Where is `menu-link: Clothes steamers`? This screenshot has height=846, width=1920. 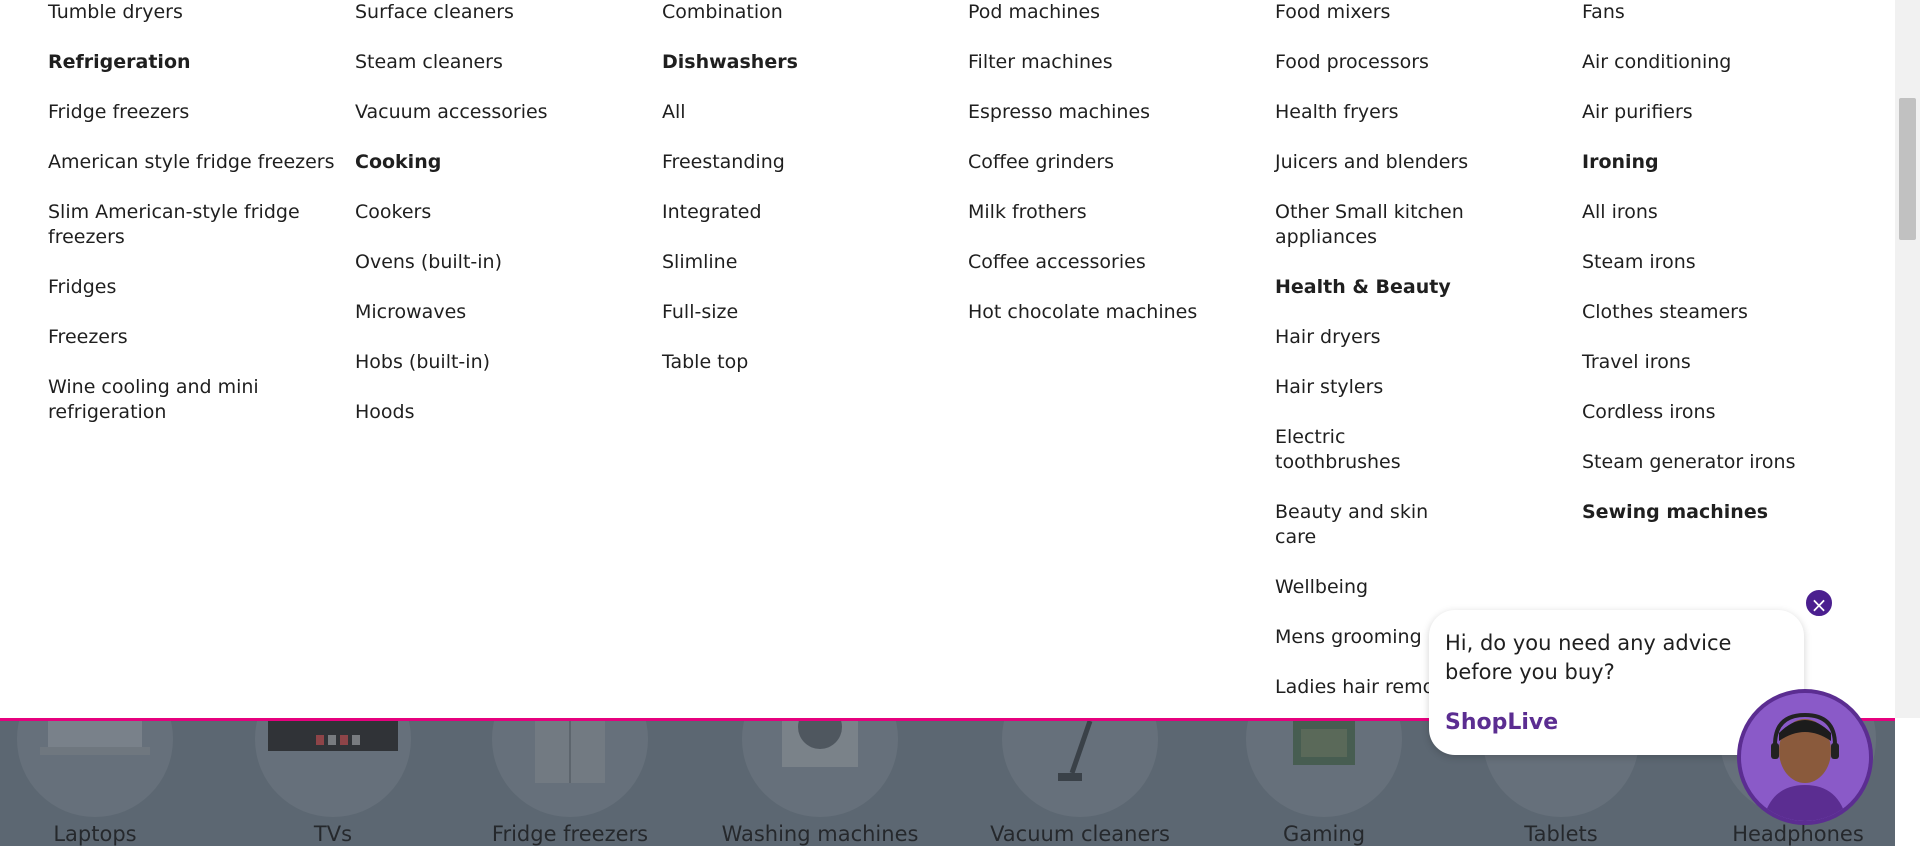 menu-link: Clothes steamers is located at coordinates (1727, 325).